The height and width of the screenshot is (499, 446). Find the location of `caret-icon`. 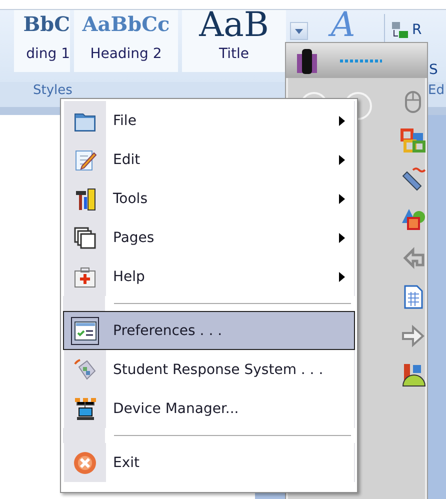

caret-icon is located at coordinates (299, 31).